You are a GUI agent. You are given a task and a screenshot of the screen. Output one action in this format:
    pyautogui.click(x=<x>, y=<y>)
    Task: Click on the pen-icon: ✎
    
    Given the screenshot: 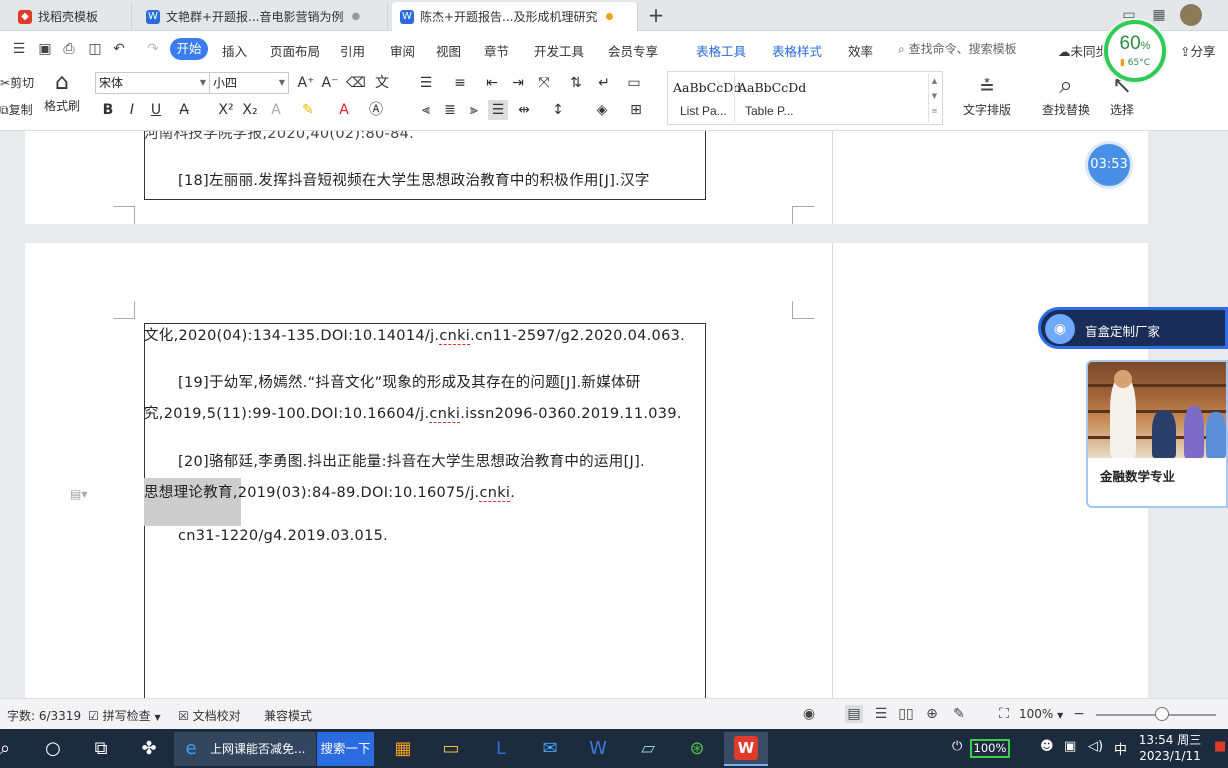 What is the action you would take?
    pyautogui.click(x=959, y=714)
    